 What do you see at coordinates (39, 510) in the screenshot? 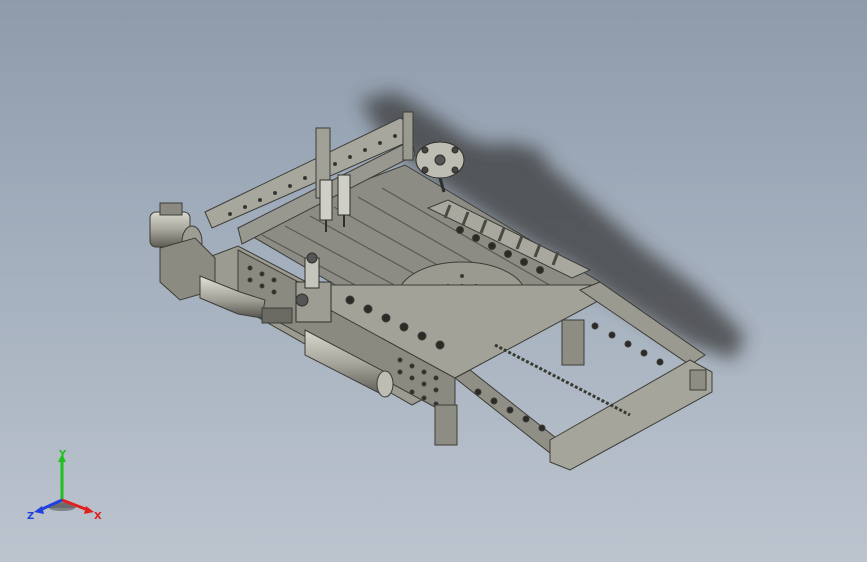
I see `z-axis-arrow` at bounding box center [39, 510].